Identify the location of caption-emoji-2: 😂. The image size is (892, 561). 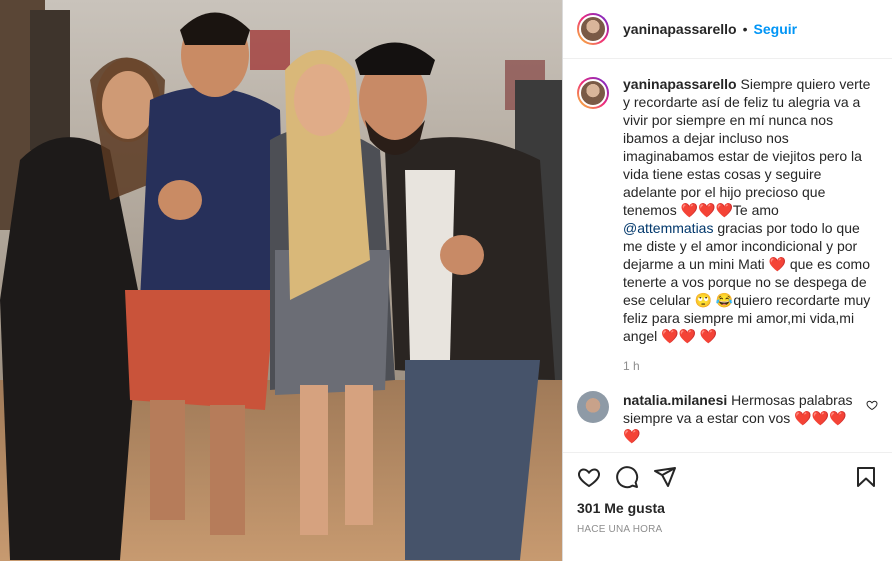
(724, 300).